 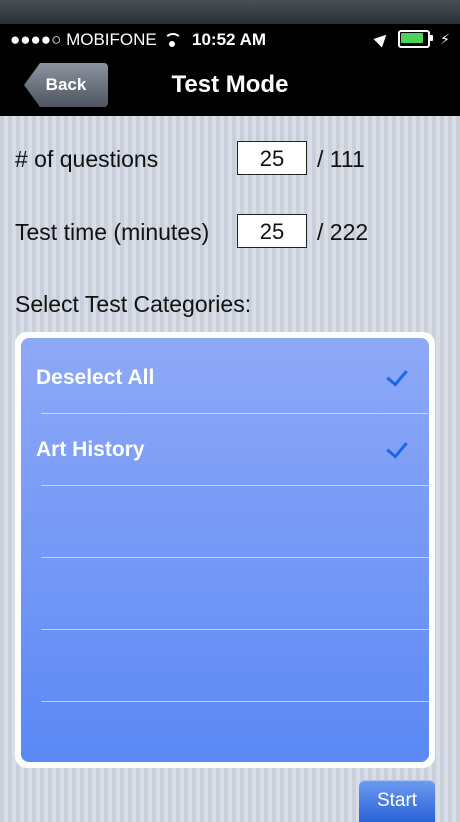 I want to click on status-time: 10:52 AM, so click(x=229, y=39).